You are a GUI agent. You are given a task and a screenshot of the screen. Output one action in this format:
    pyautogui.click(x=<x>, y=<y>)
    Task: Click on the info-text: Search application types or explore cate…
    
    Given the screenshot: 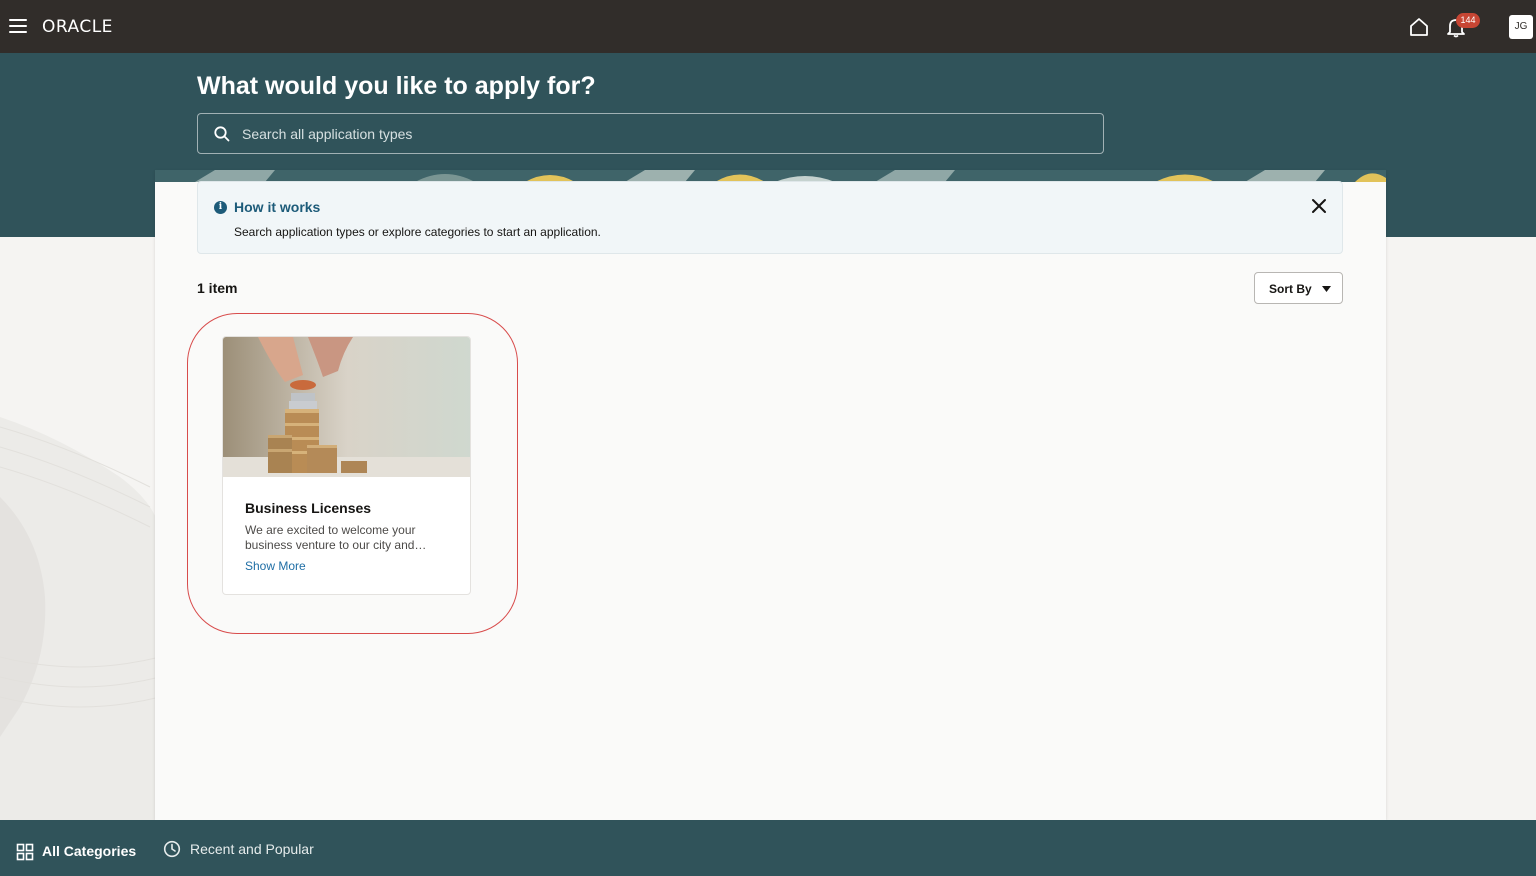 What is the action you would take?
    pyautogui.click(x=417, y=232)
    